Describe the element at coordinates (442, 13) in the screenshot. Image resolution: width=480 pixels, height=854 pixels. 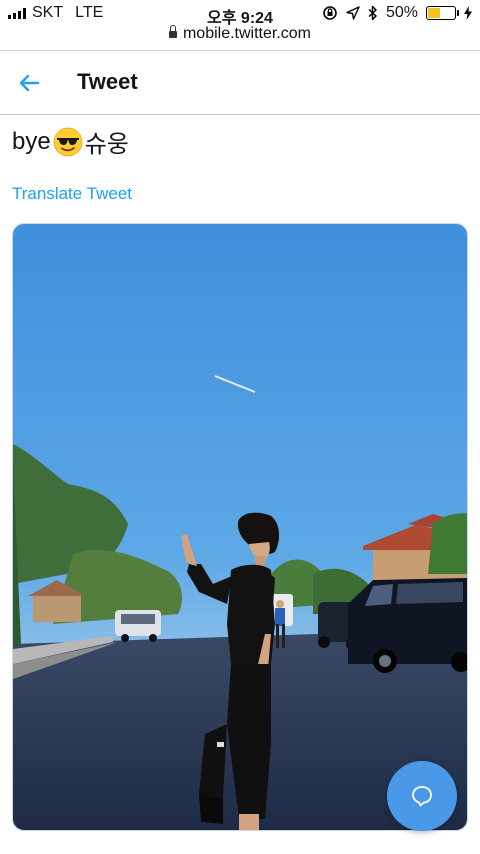
I see `battery-icon` at that location.